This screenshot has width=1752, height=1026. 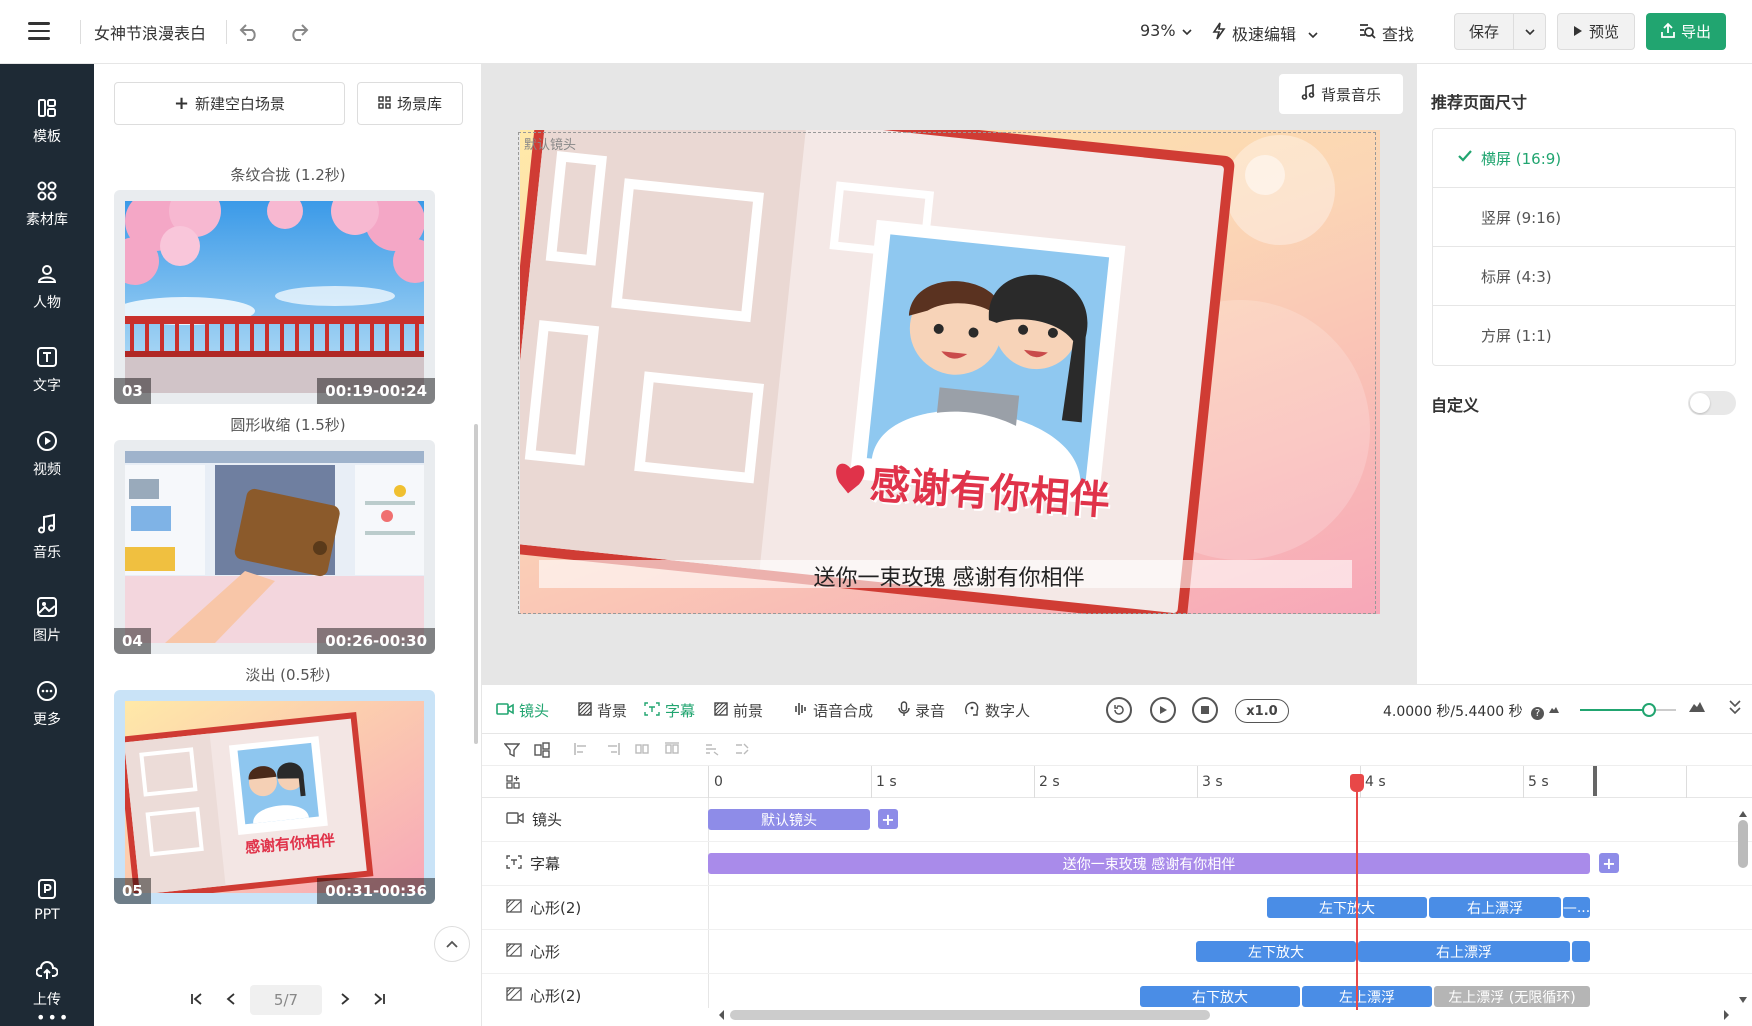 I want to click on sidebar-item-template: 模板, so click(x=47, y=121).